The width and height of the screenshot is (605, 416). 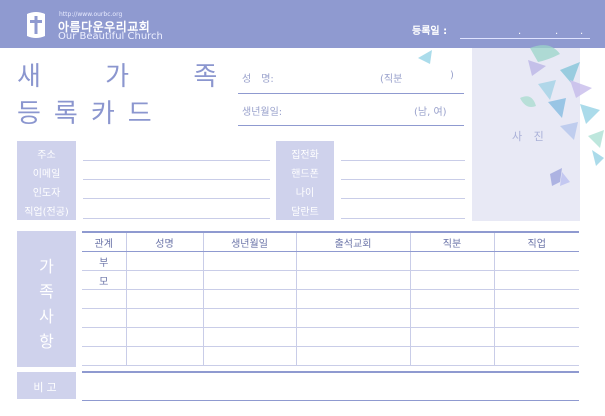 What do you see at coordinates (530, 136) in the screenshot?
I see `photo-label: 사 진` at bounding box center [530, 136].